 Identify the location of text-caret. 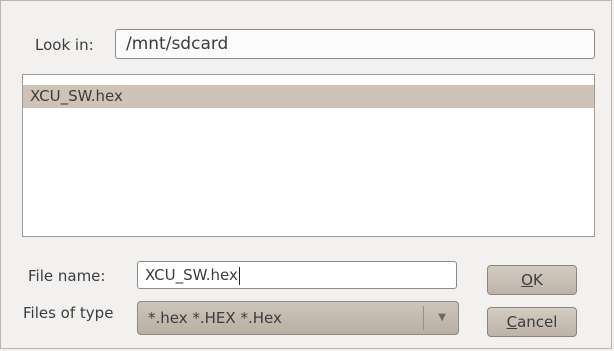
(239, 275).